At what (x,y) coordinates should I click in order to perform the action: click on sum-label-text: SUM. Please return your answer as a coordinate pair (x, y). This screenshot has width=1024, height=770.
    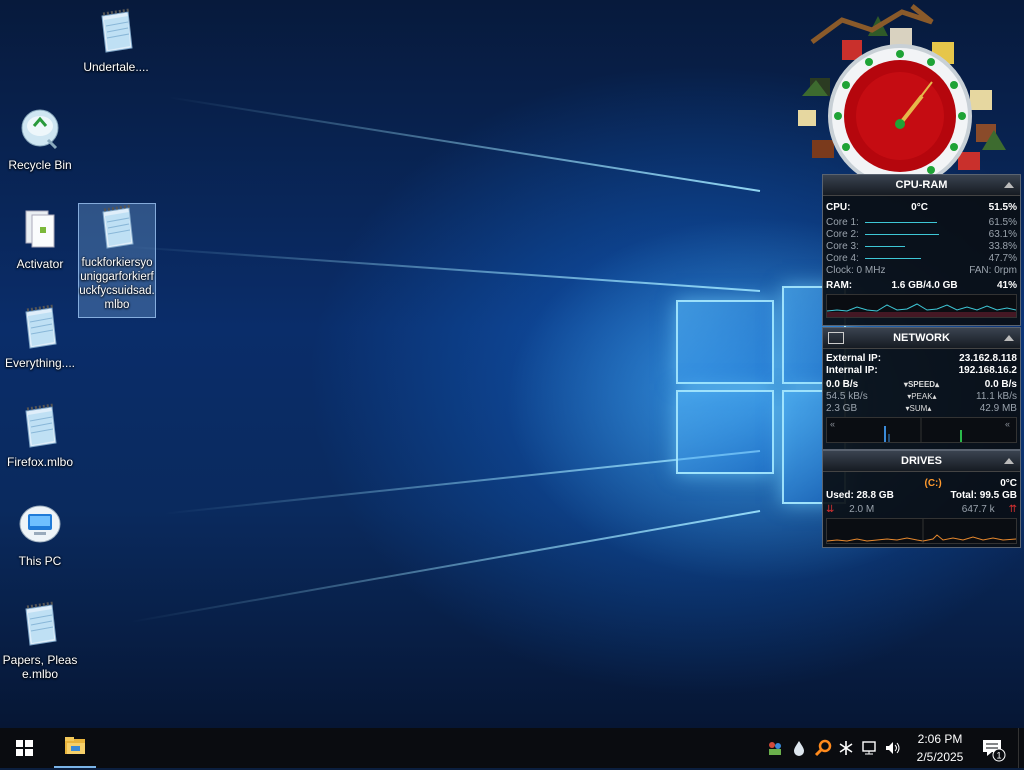
    Looking at the image, I should click on (918, 408).